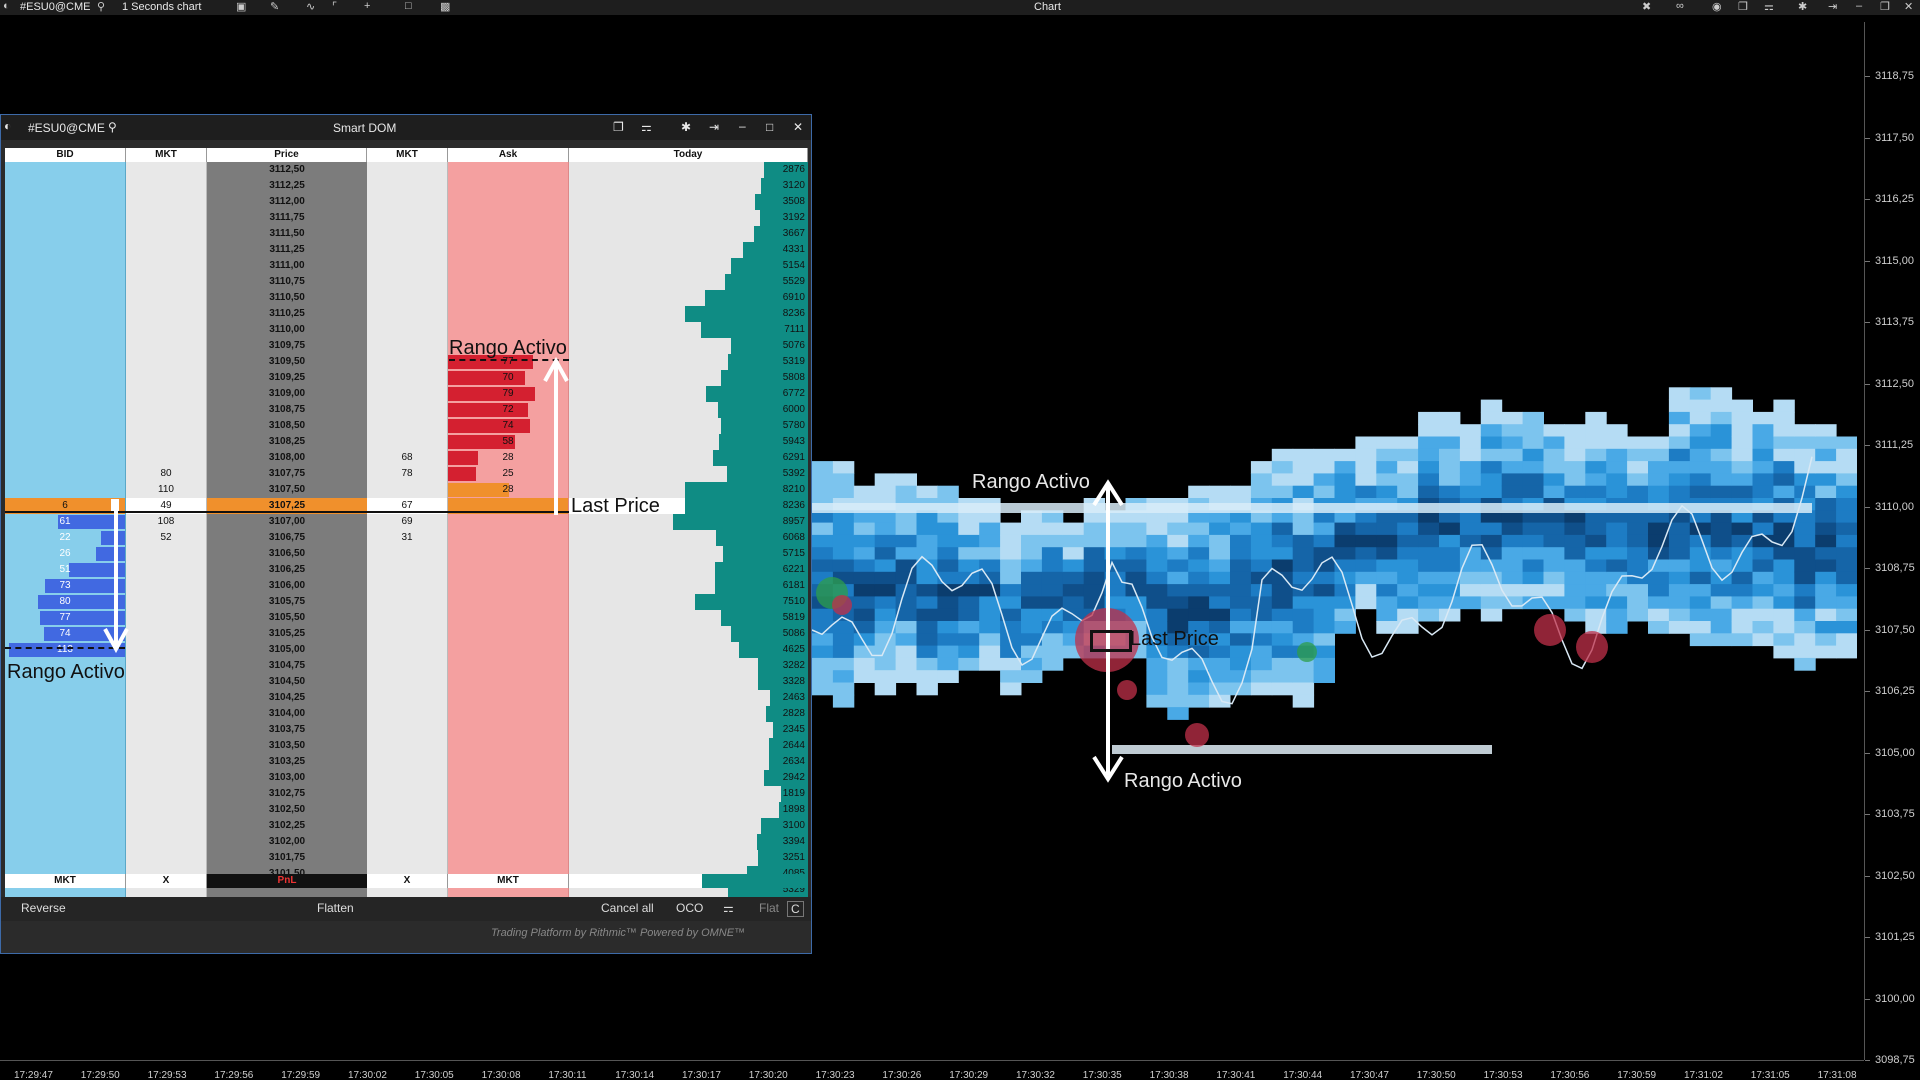  What do you see at coordinates (287, 442) in the screenshot?
I see `price-cell: 3108,25` at bounding box center [287, 442].